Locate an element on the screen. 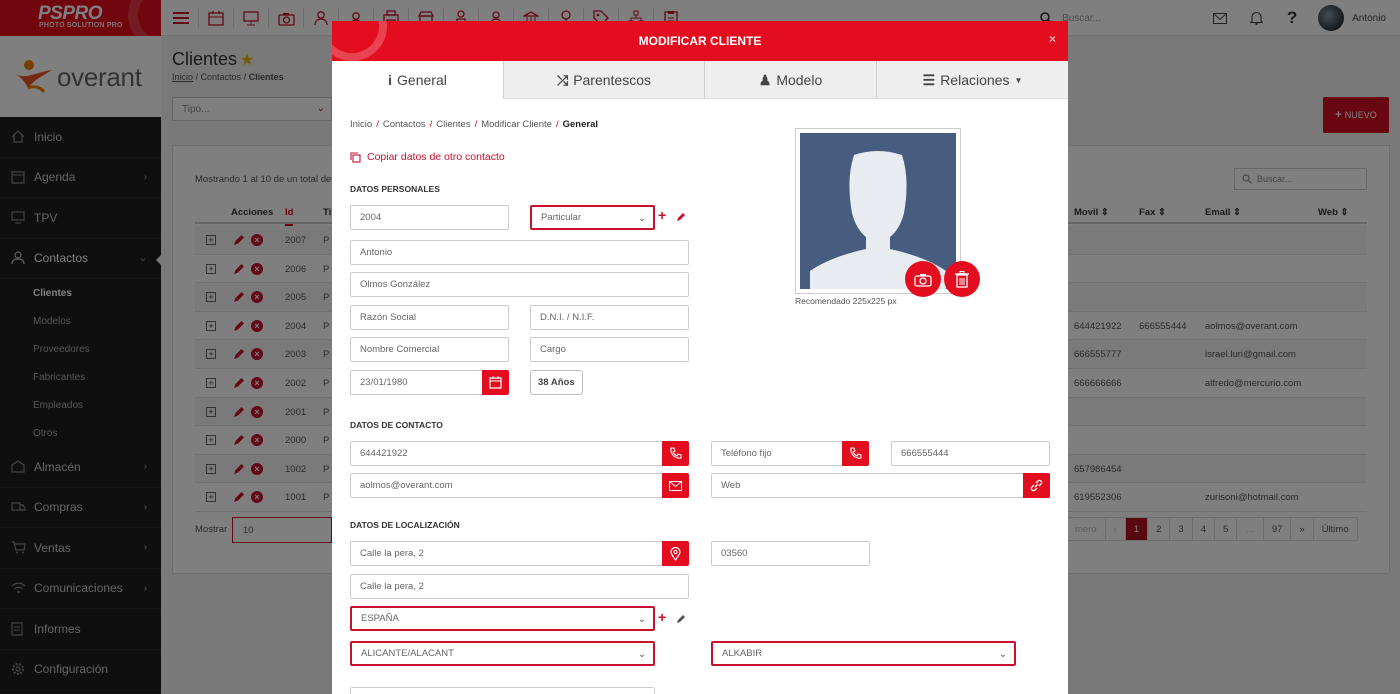 The width and height of the screenshot is (1400, 694). tab-label: Parentescos is located at coordinates (612, 80).